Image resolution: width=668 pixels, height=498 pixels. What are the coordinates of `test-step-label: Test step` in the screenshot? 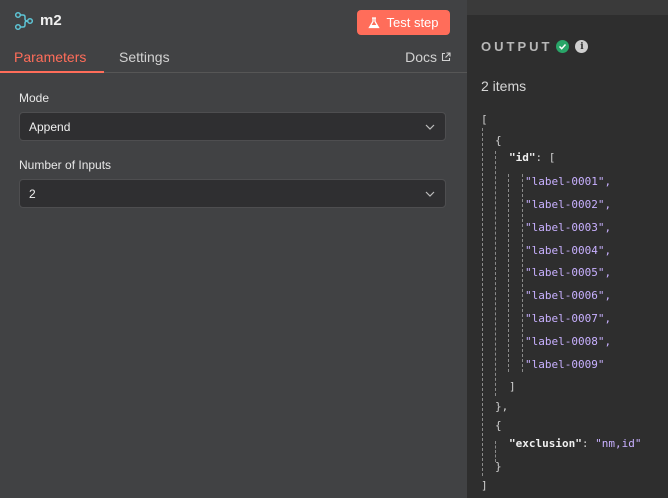 It's located at (412, 22).